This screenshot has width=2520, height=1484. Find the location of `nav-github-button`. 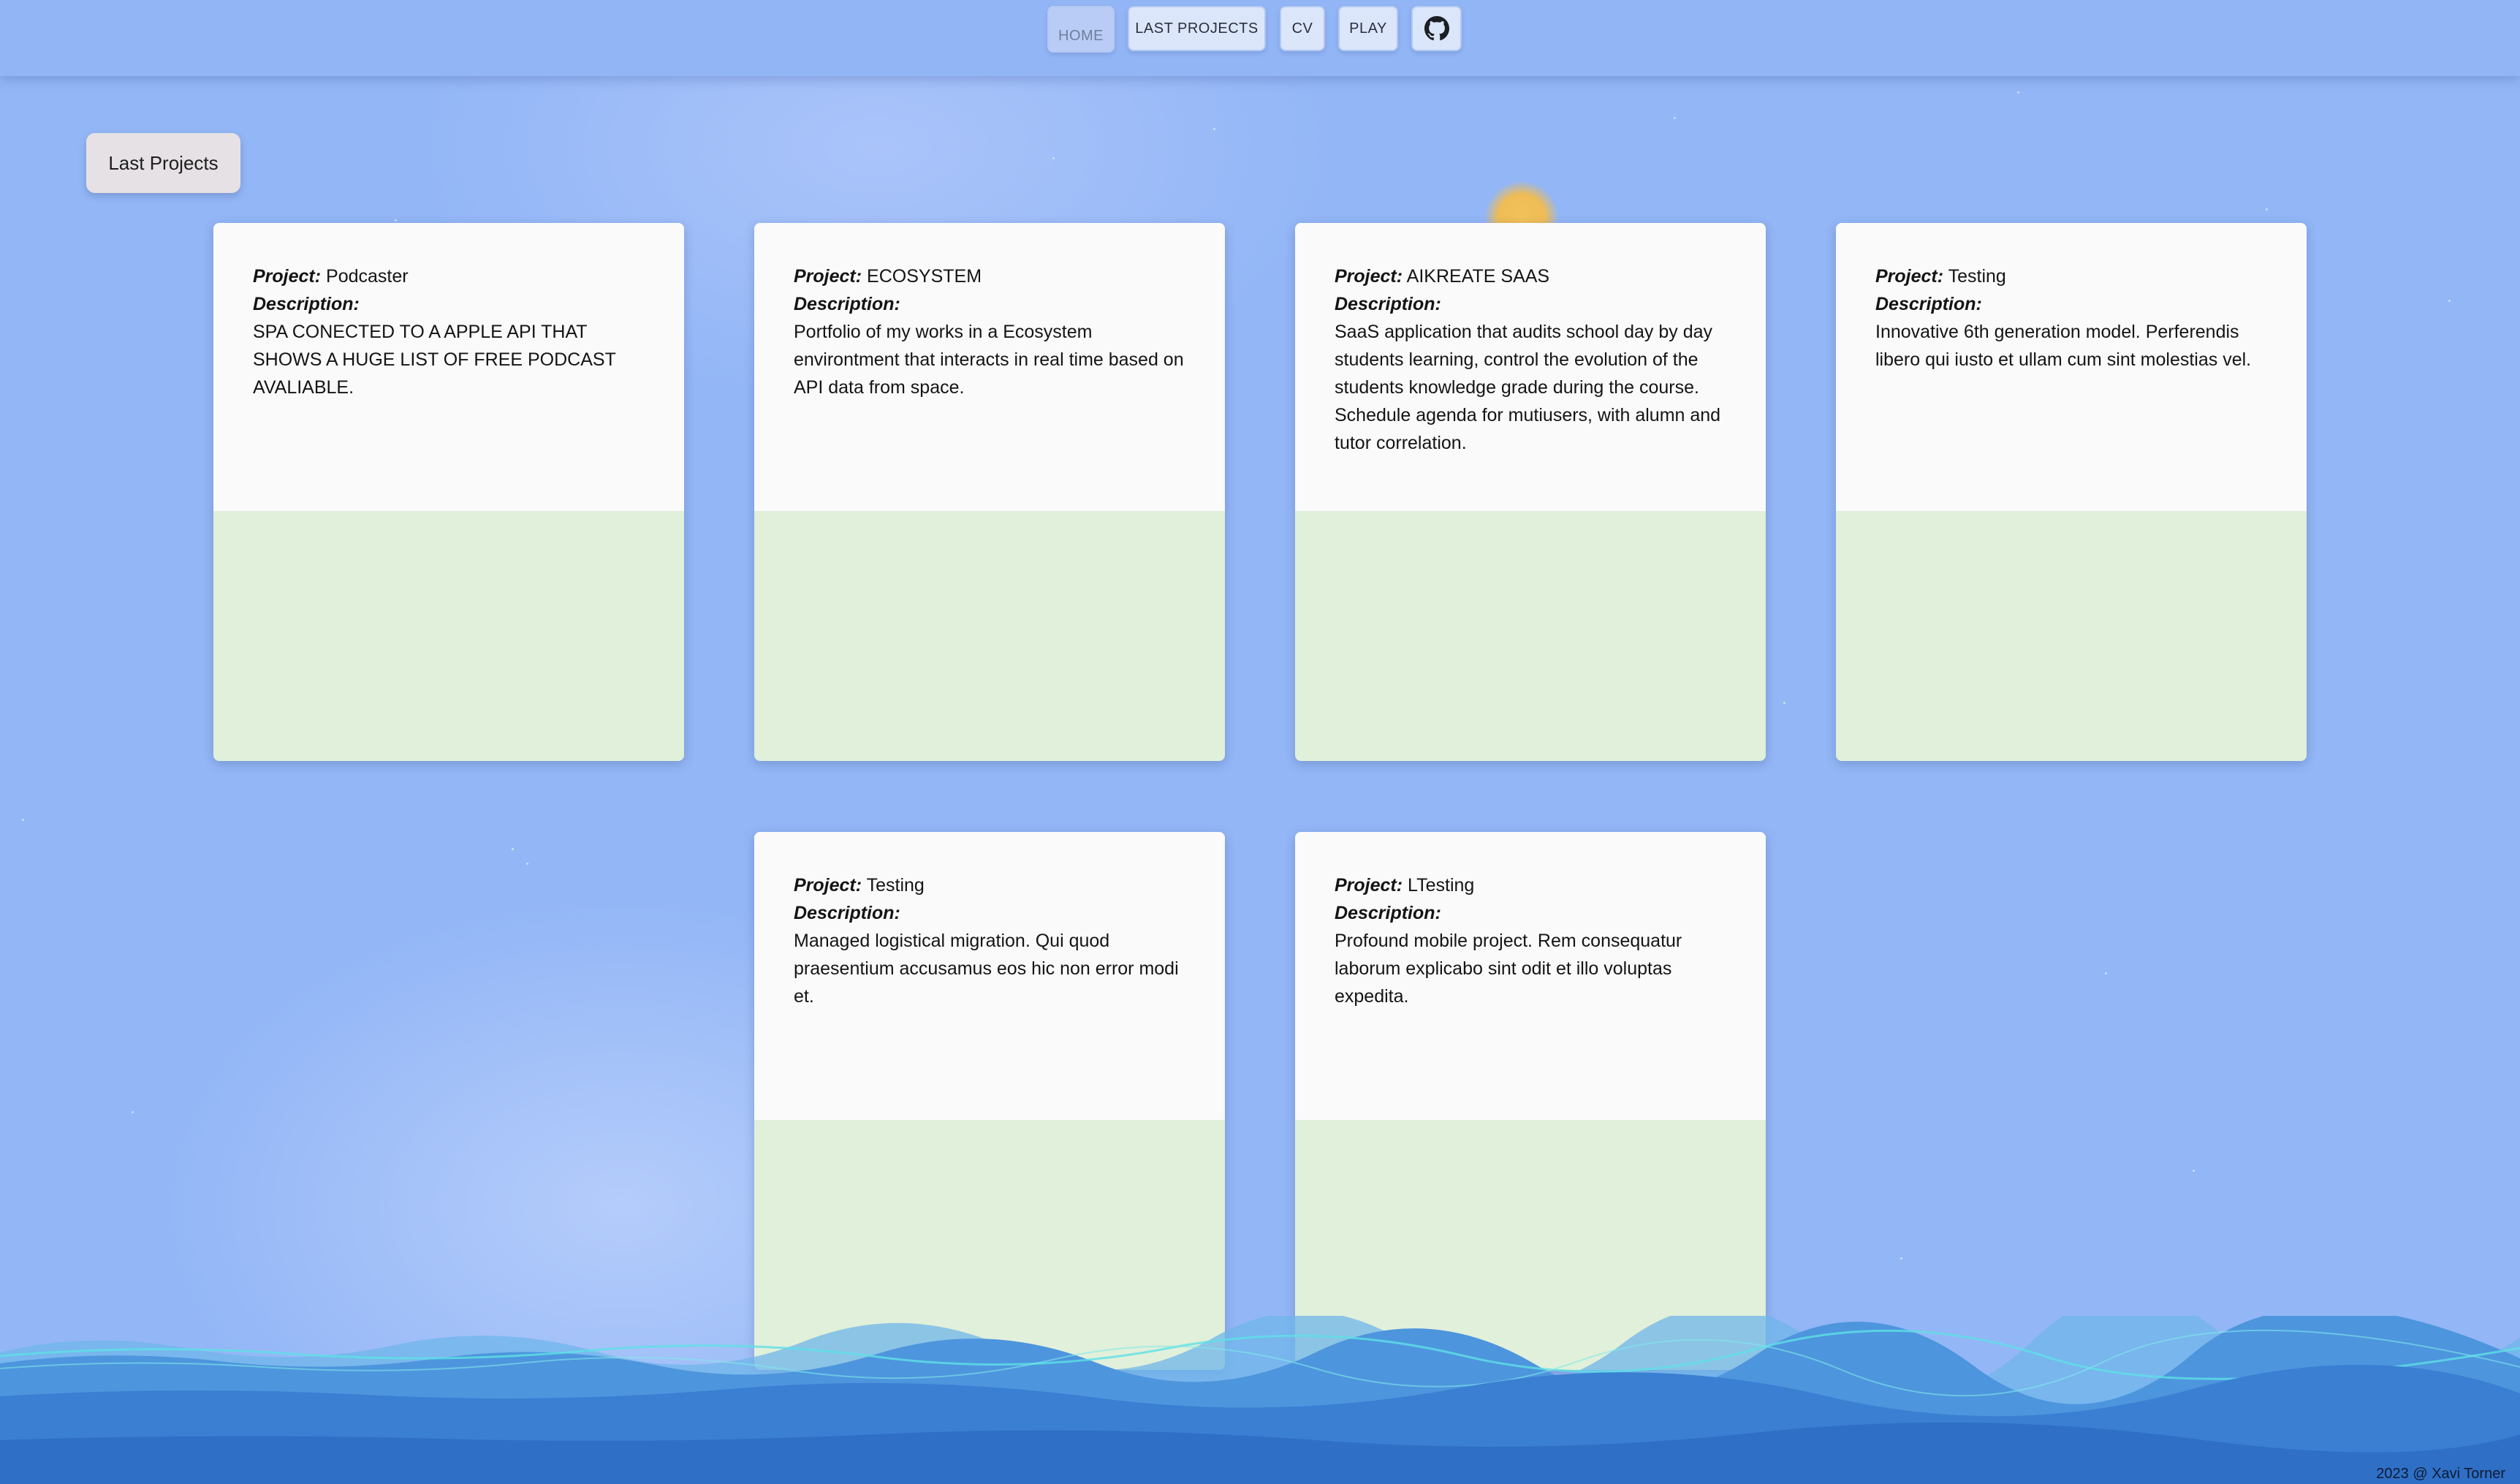

nav-github-button is located at coordinates (1436, 29).